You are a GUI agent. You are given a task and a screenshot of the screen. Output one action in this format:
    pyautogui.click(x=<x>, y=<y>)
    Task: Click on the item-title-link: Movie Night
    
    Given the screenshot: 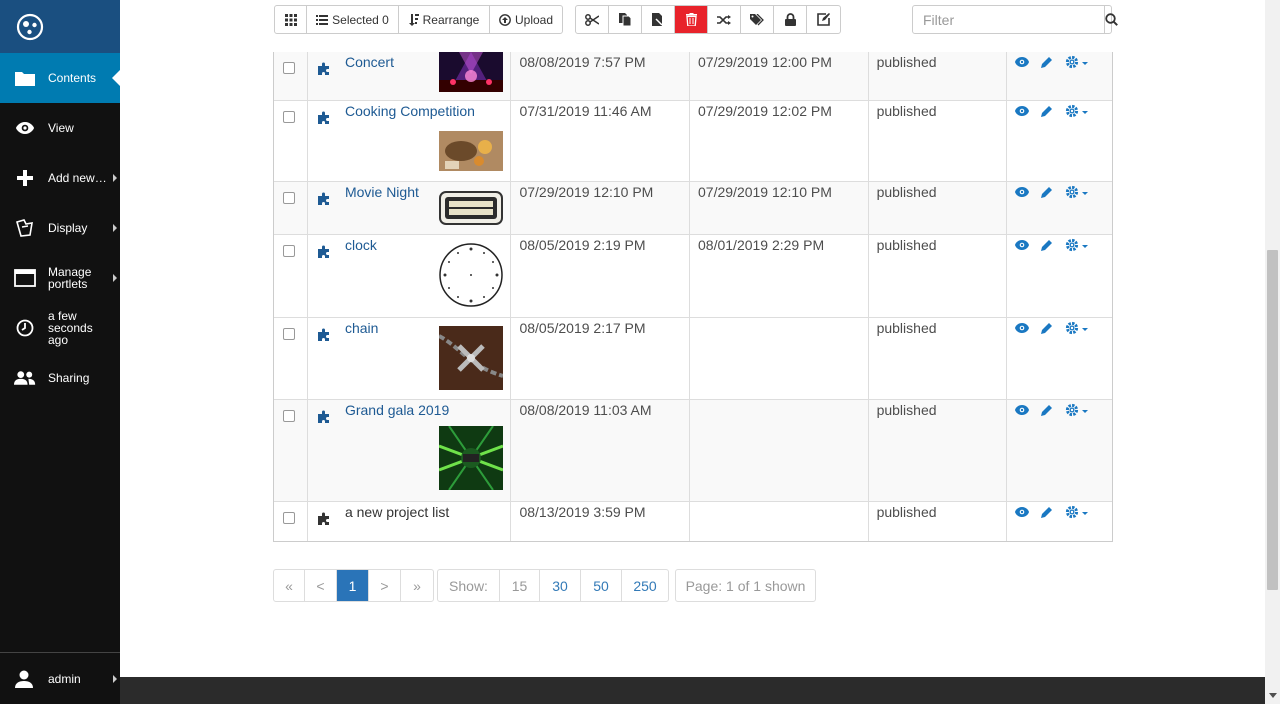 What is the action you would take?
    pyautogui.click(x=382, y=192)
    